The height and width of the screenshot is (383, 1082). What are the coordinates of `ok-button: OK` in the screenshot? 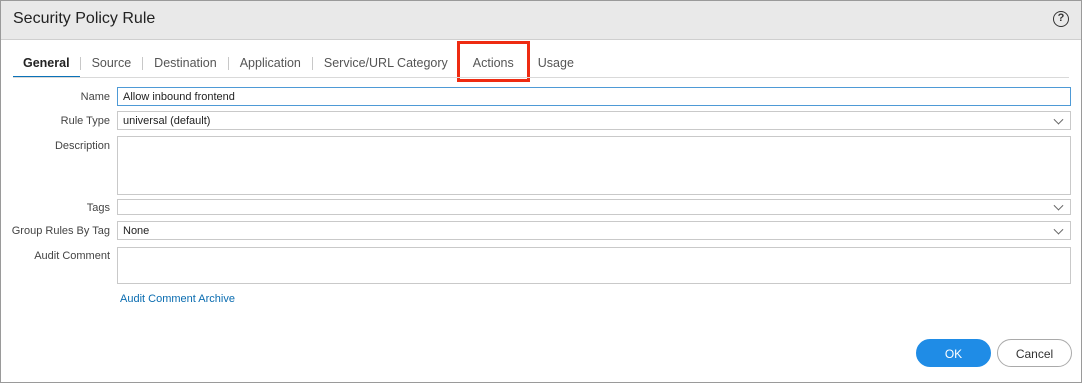 It's located at (953, 353).